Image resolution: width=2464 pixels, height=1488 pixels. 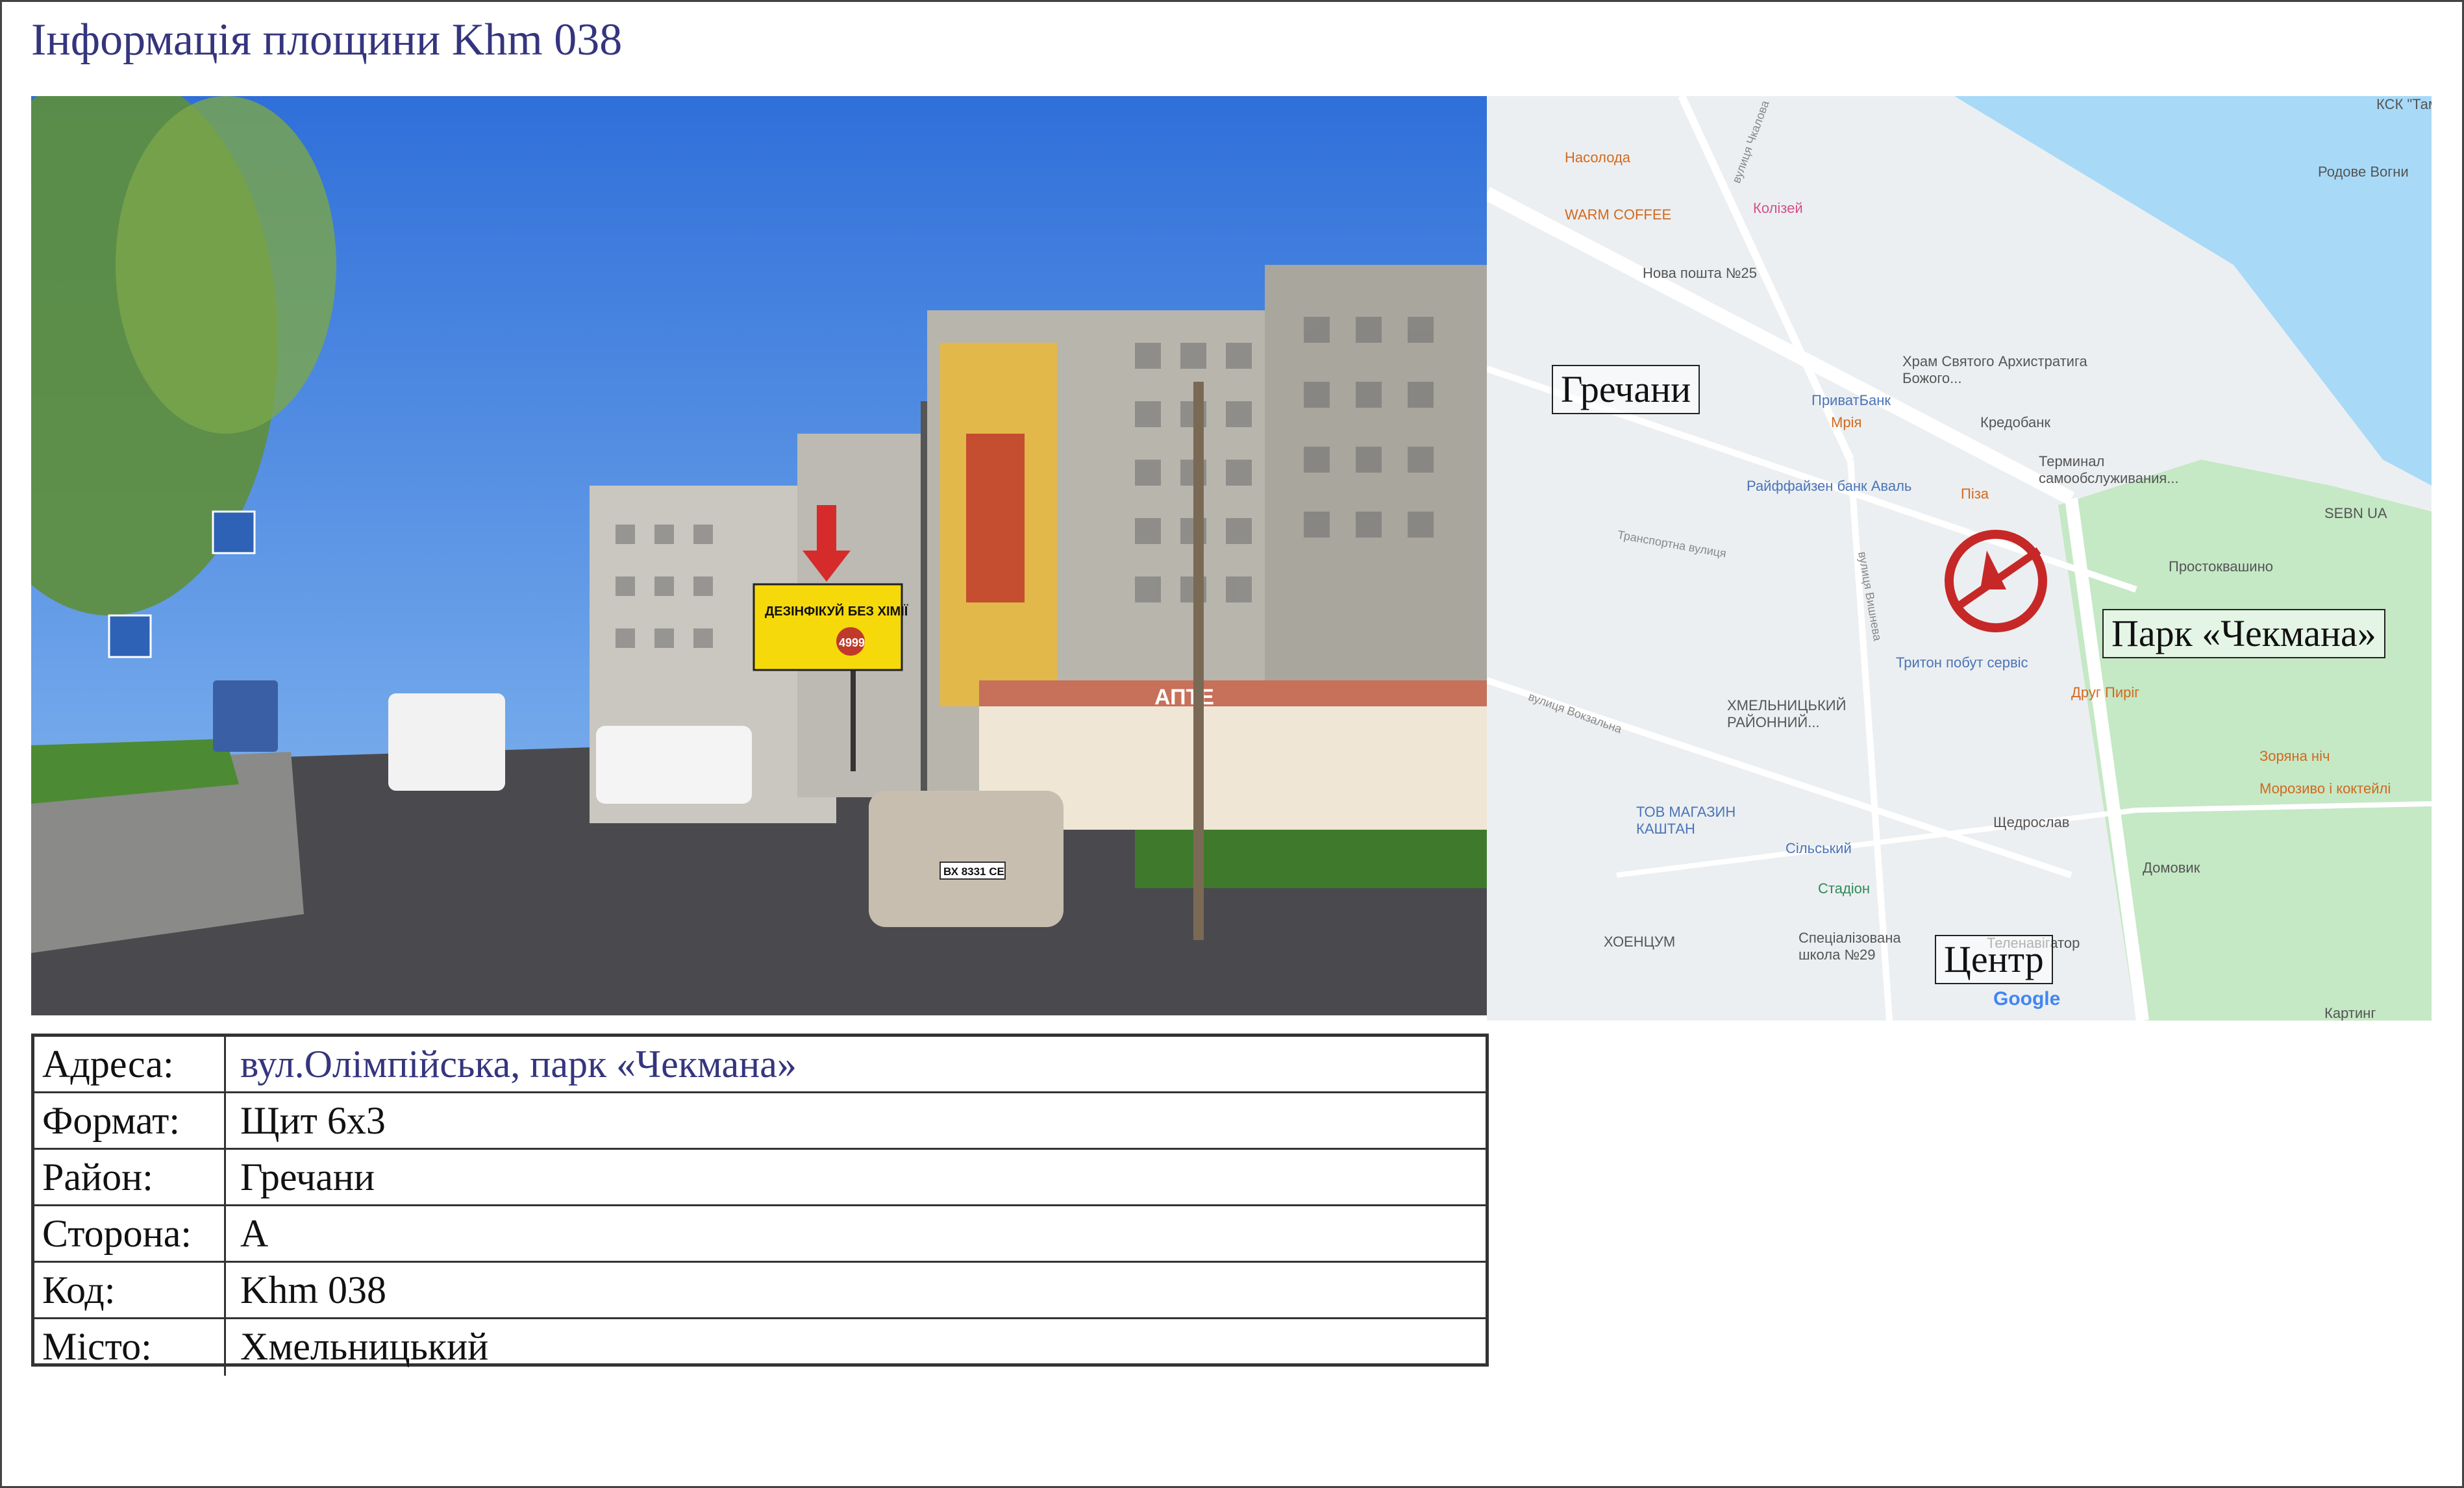 What do you see at coordinates (760, 1121) in the screenshot?
I see `table-row: Формат: Щит 6х3` at bounding box center [760, 1121].